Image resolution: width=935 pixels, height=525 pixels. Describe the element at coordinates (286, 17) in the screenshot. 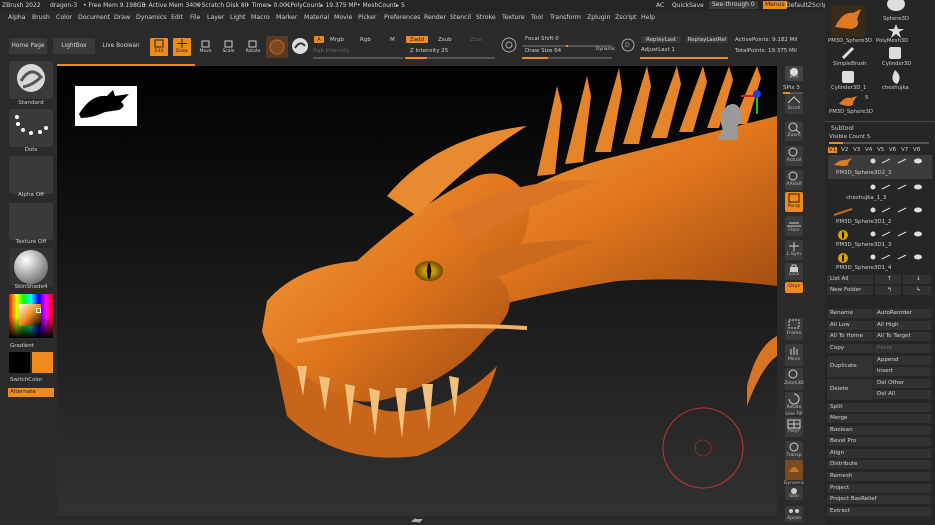

I see `menu-marker: Marker` at that location.